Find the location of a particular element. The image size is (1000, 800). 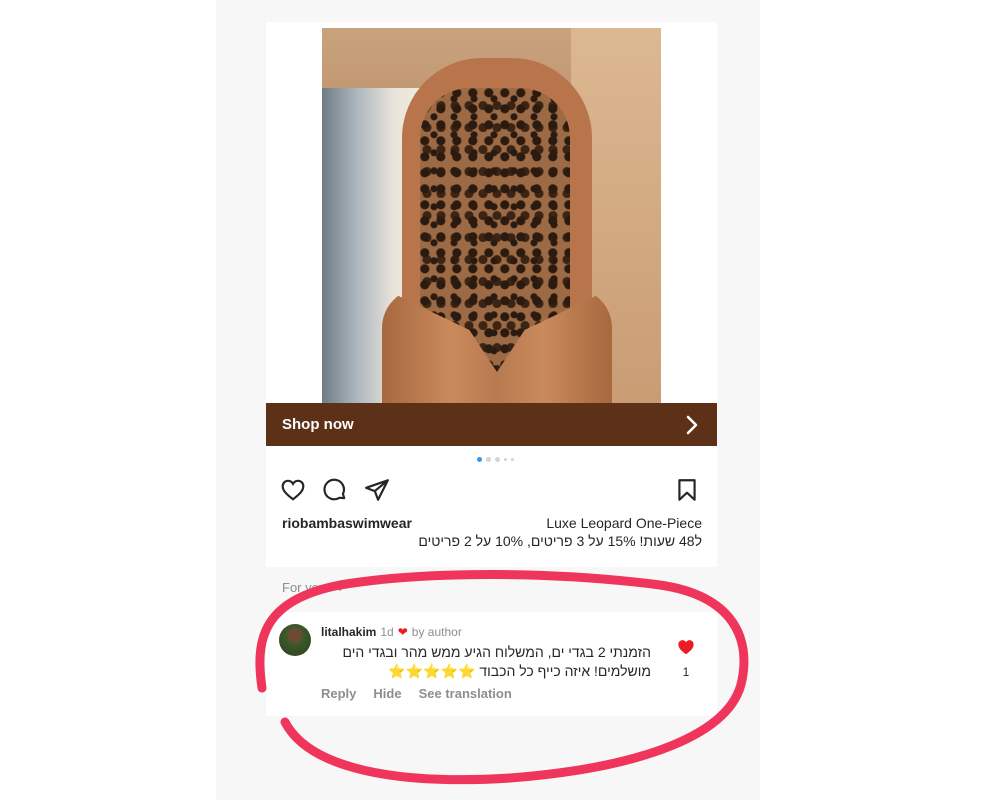

heart-filled-icon is located at coordinates (686, 647).